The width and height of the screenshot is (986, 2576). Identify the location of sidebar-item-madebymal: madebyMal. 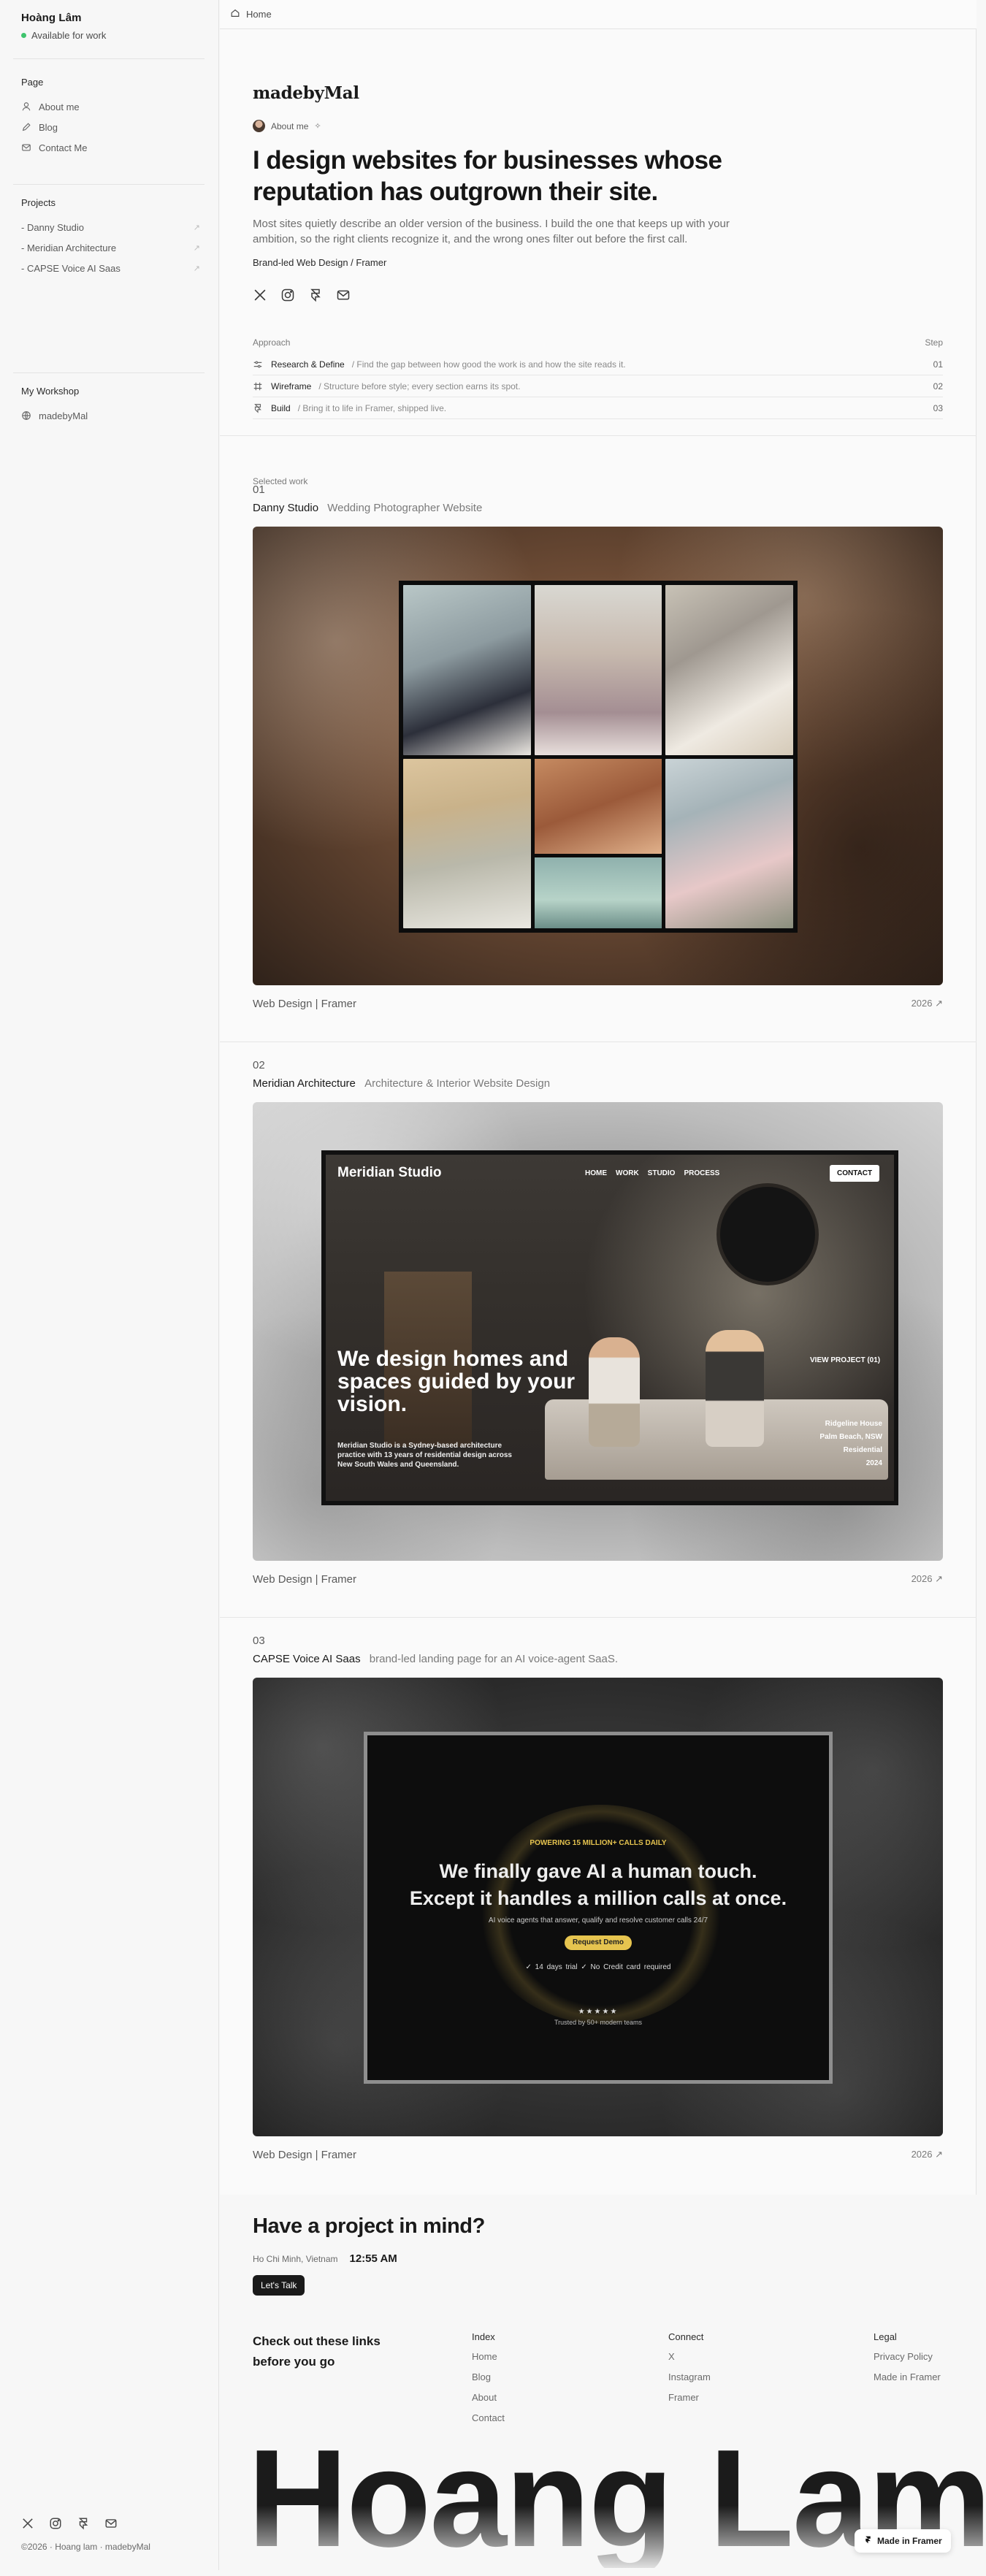
(110, 415).